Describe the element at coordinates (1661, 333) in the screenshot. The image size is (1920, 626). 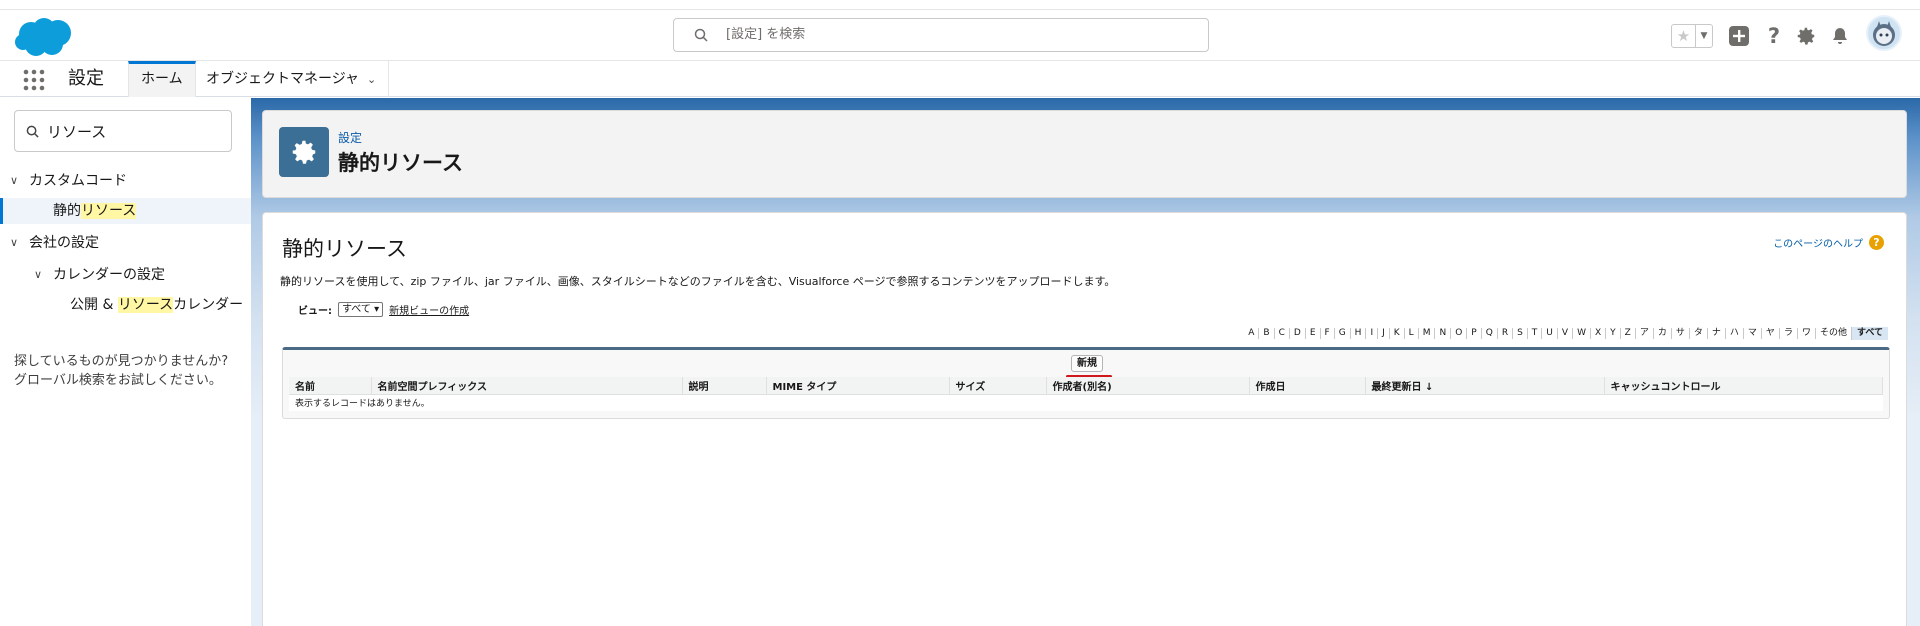
I see `alphabet-filter-letter: カ` at that location.